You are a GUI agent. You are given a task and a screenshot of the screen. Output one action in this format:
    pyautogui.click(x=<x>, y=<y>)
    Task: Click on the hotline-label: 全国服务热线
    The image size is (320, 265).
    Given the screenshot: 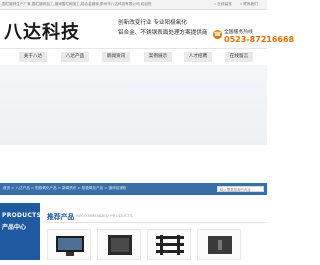 What is the action you would take?
    pyautogui.click(x=238, y=32)
    